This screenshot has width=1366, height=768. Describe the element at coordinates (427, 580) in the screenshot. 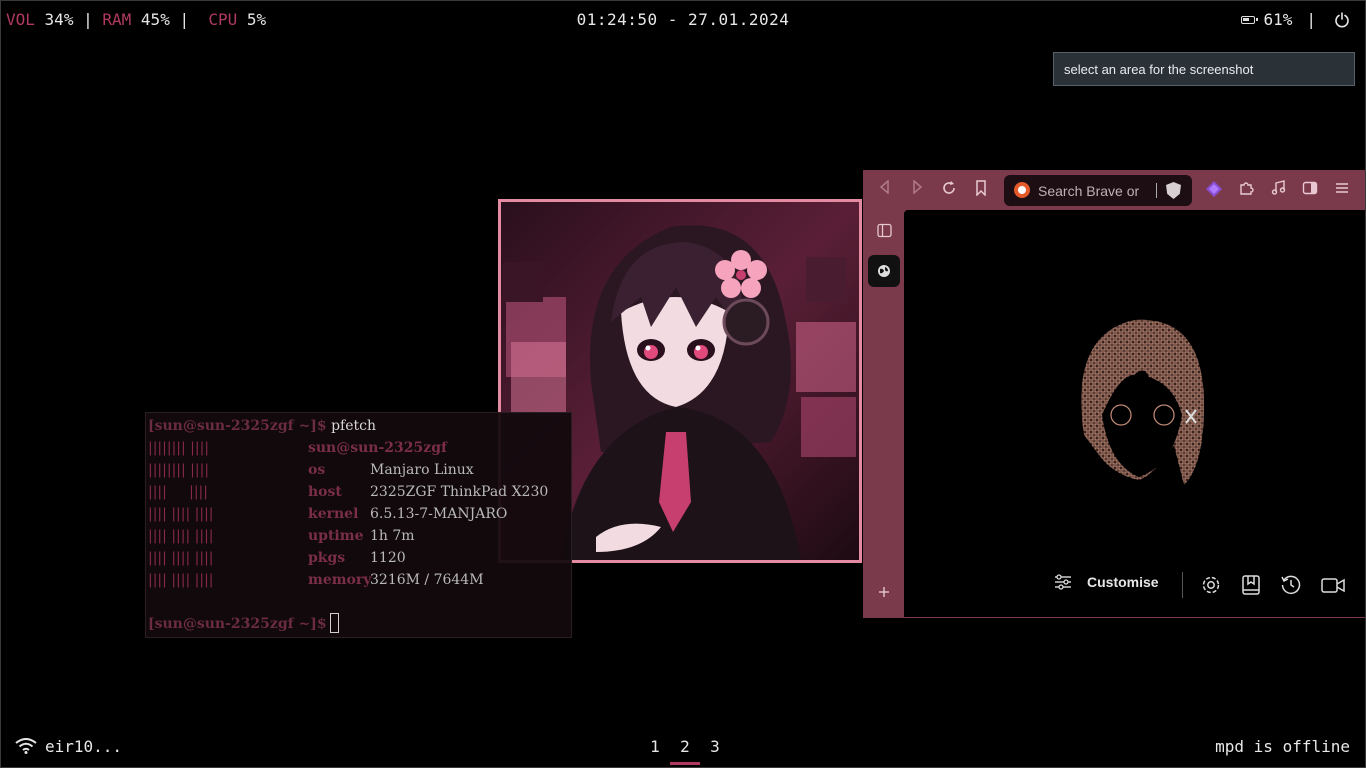

I see `pfetch-value: 3216M / 7644M` at that location.